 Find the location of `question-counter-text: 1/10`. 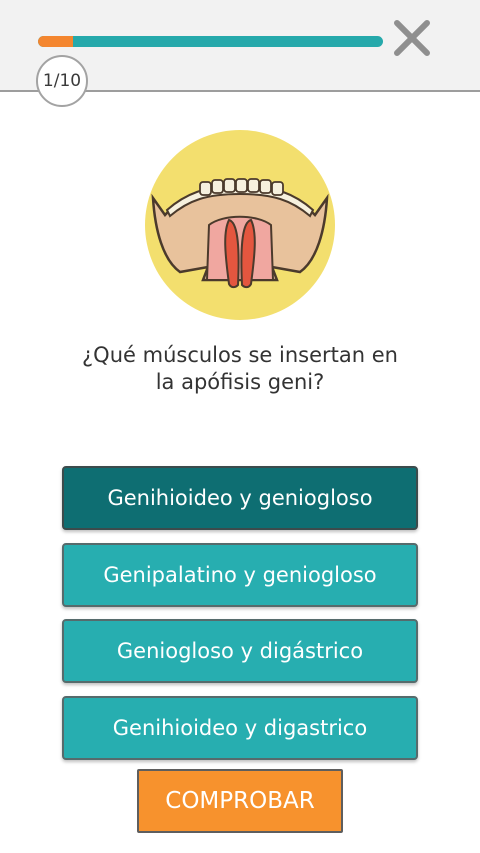

question-counter-text: 1/10 is located at coordinates (62, 81).